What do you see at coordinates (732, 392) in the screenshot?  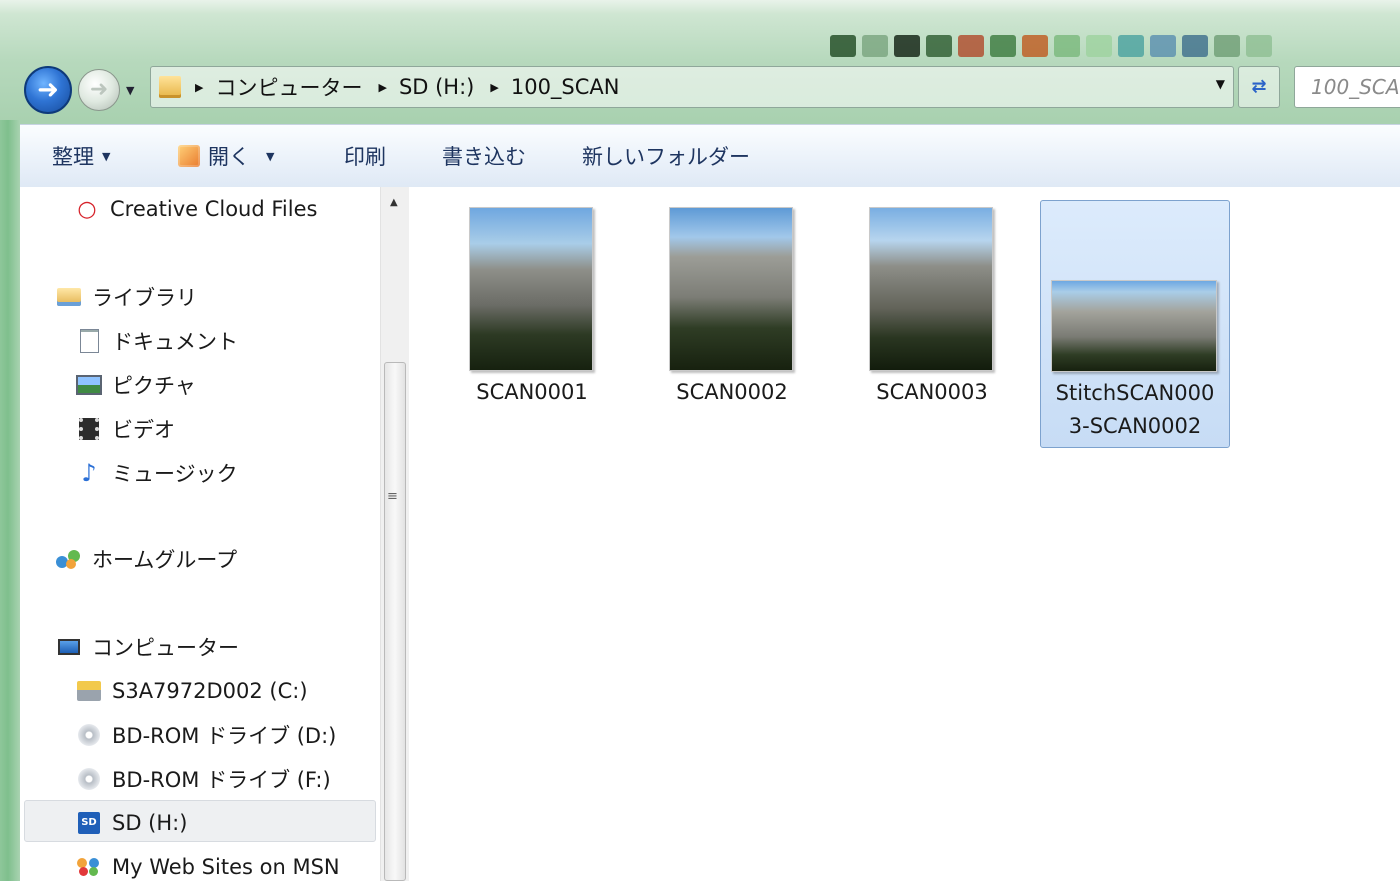 I see `file-name: SCAN0002` at bounding box center [732, 392].